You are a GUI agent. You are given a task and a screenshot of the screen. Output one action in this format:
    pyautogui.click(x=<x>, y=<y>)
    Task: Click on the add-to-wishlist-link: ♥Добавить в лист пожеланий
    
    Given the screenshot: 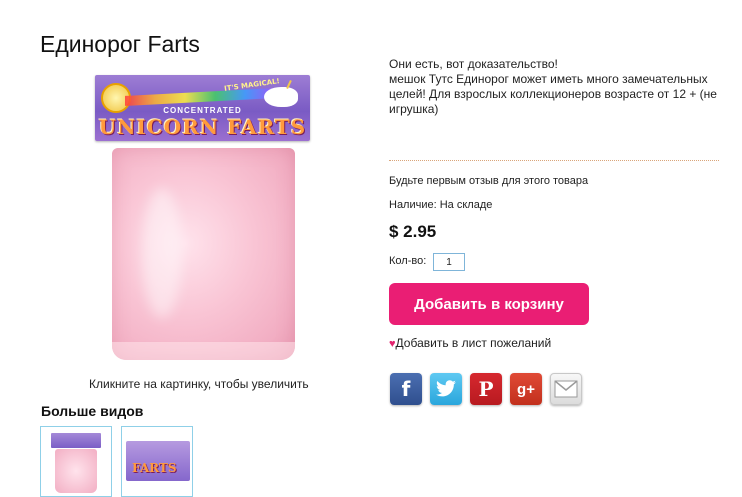 What is the action you would take?
    pyautogui.click(x=470, y=343)
    